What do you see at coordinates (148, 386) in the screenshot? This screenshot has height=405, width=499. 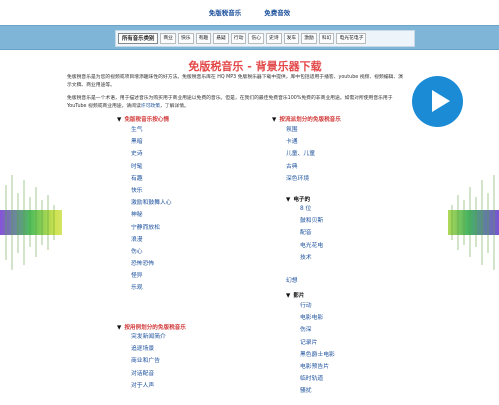 I see `use-case-item: 对于人声` at bounding box center [148, 386].